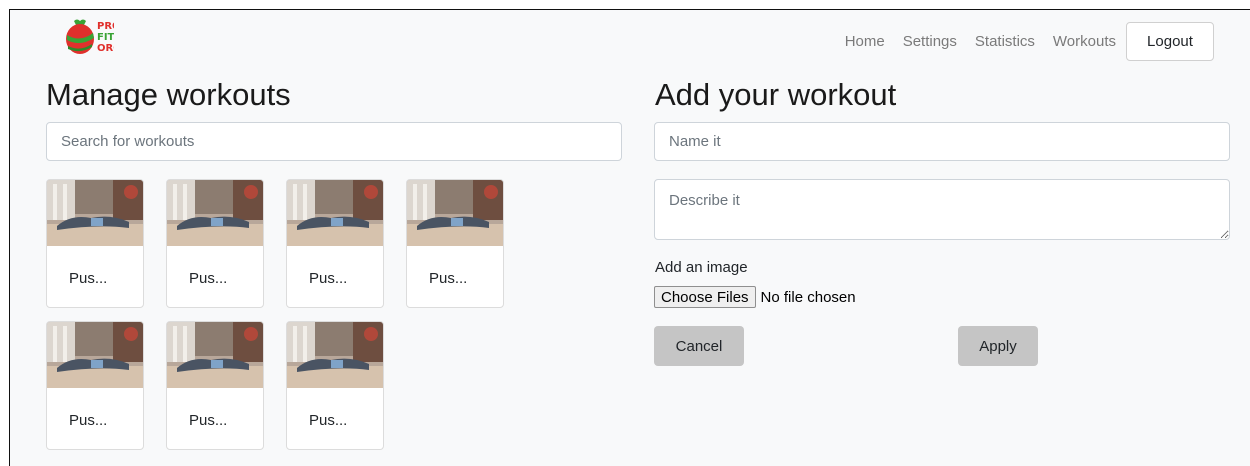  I want to click on logo-text-fit: FIT, so click(105, 37).